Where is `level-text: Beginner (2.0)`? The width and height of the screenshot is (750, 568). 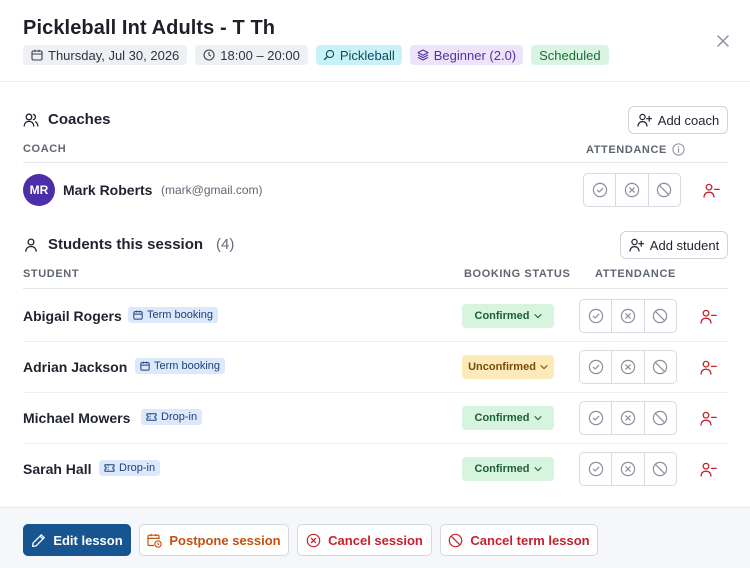 level-text: Beginner (2.0) is located at coordinates (475, 55).